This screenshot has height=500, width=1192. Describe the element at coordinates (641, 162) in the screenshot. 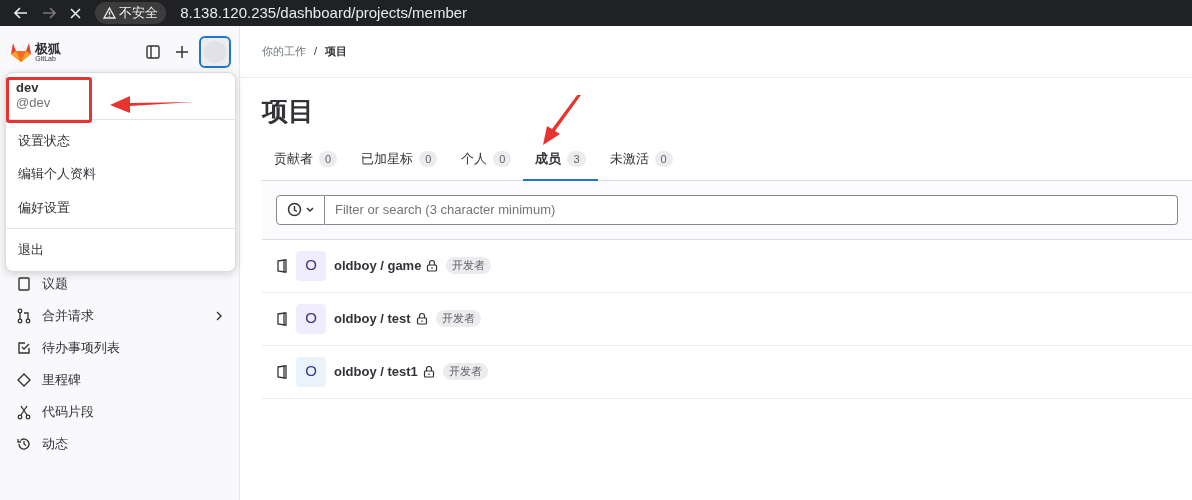

I see `tab: 未激活 0` at that location.